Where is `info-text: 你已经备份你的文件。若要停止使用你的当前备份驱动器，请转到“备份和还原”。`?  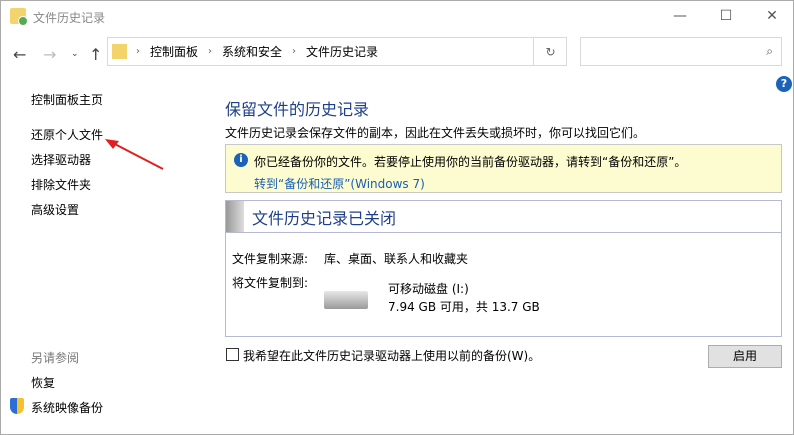 info-text: 你已经备份你的文件。若要停止使用你的当前备份驱动器，请转到“备份和还原”。 is located at coordinates (470, 162).